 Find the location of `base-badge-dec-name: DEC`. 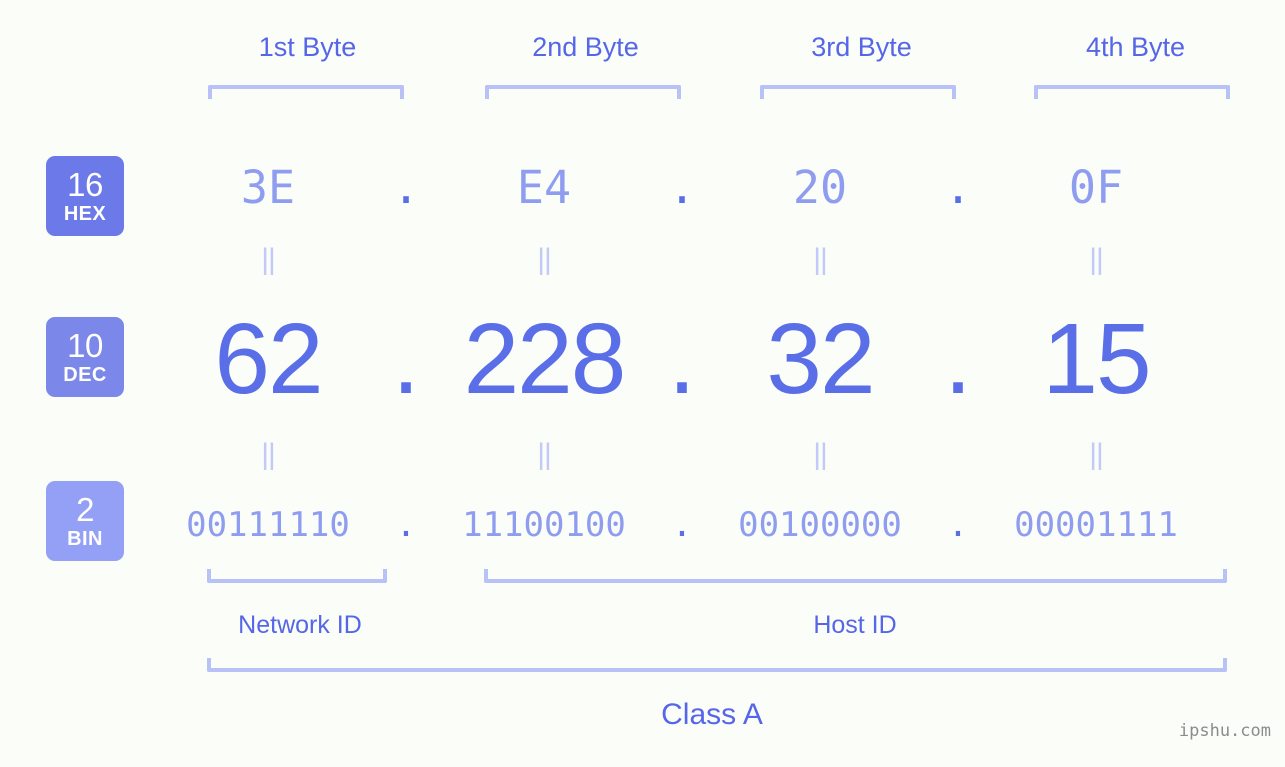

base-badge-dec-name: DEC is located at coordinates (85, 375).